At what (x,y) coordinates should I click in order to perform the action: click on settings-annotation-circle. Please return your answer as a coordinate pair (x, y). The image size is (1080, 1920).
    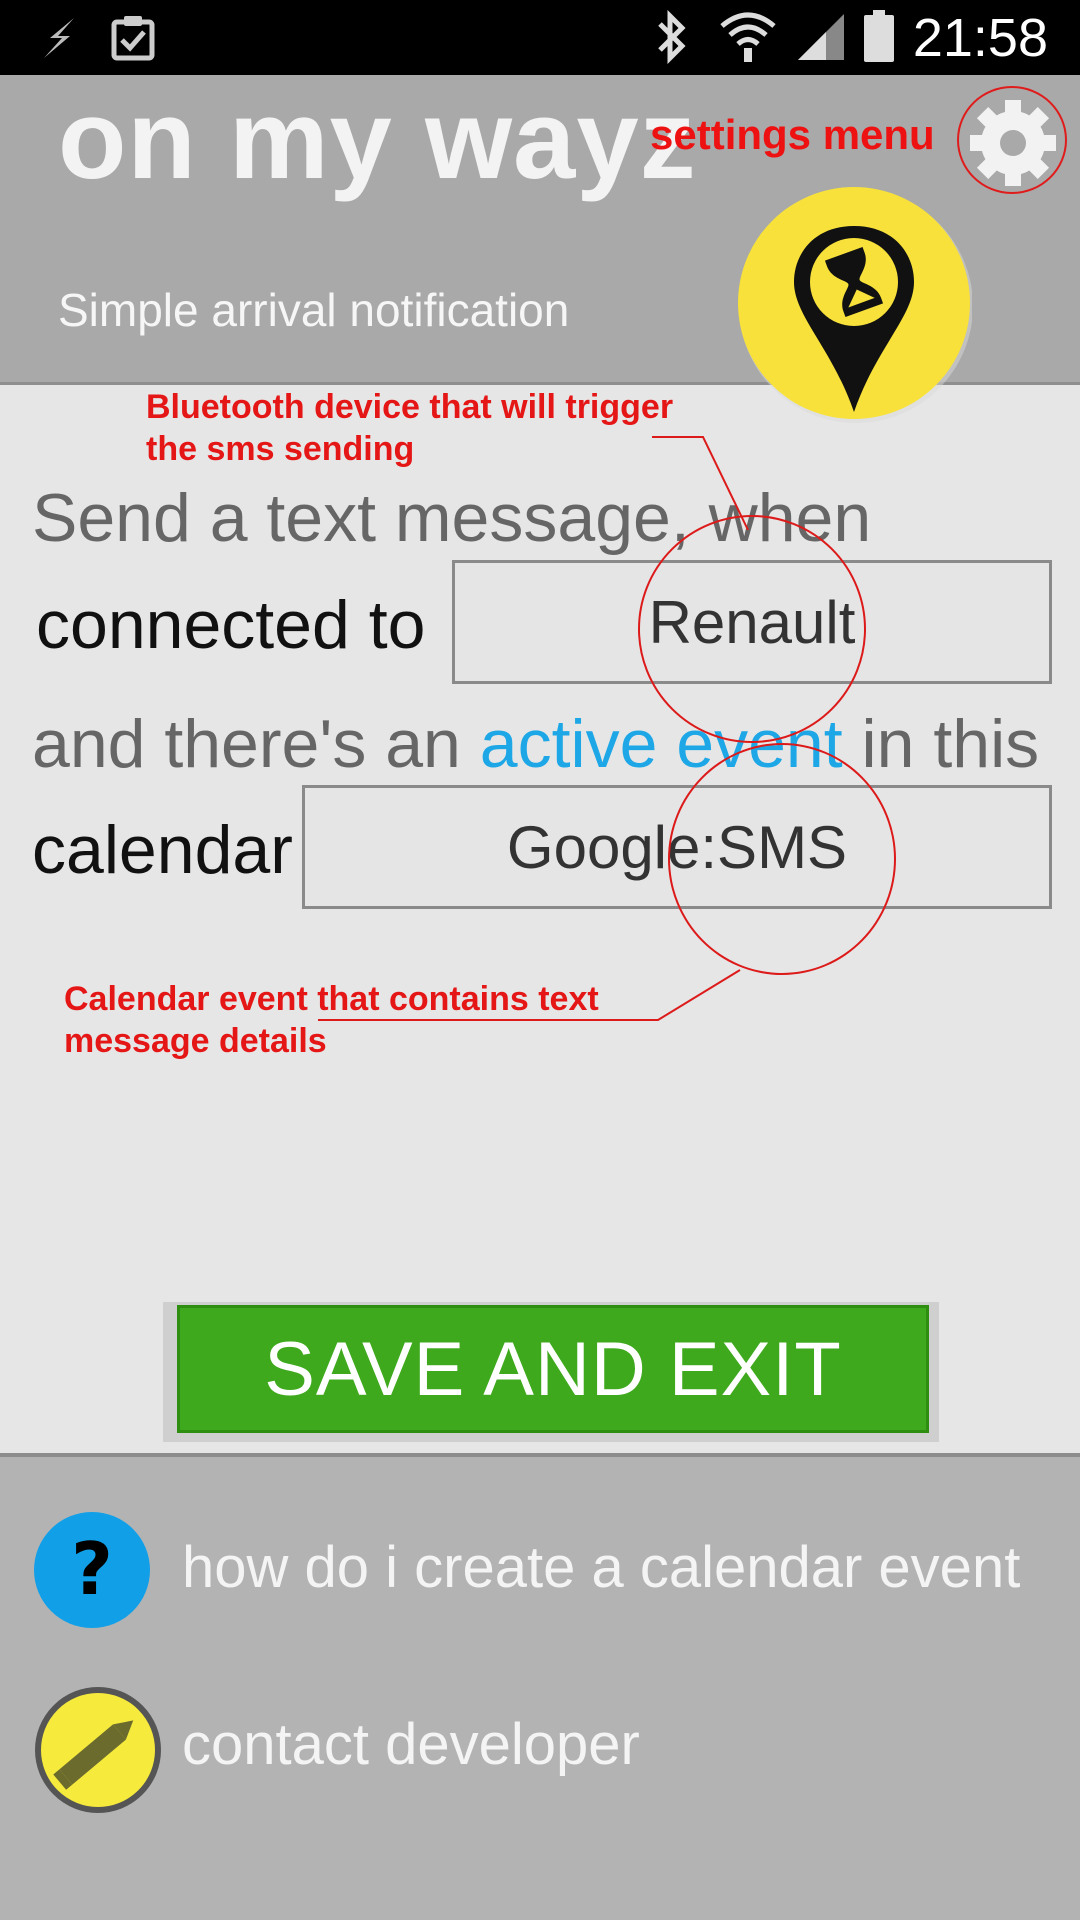
    Looking at the image, I should click on (1012, 140).